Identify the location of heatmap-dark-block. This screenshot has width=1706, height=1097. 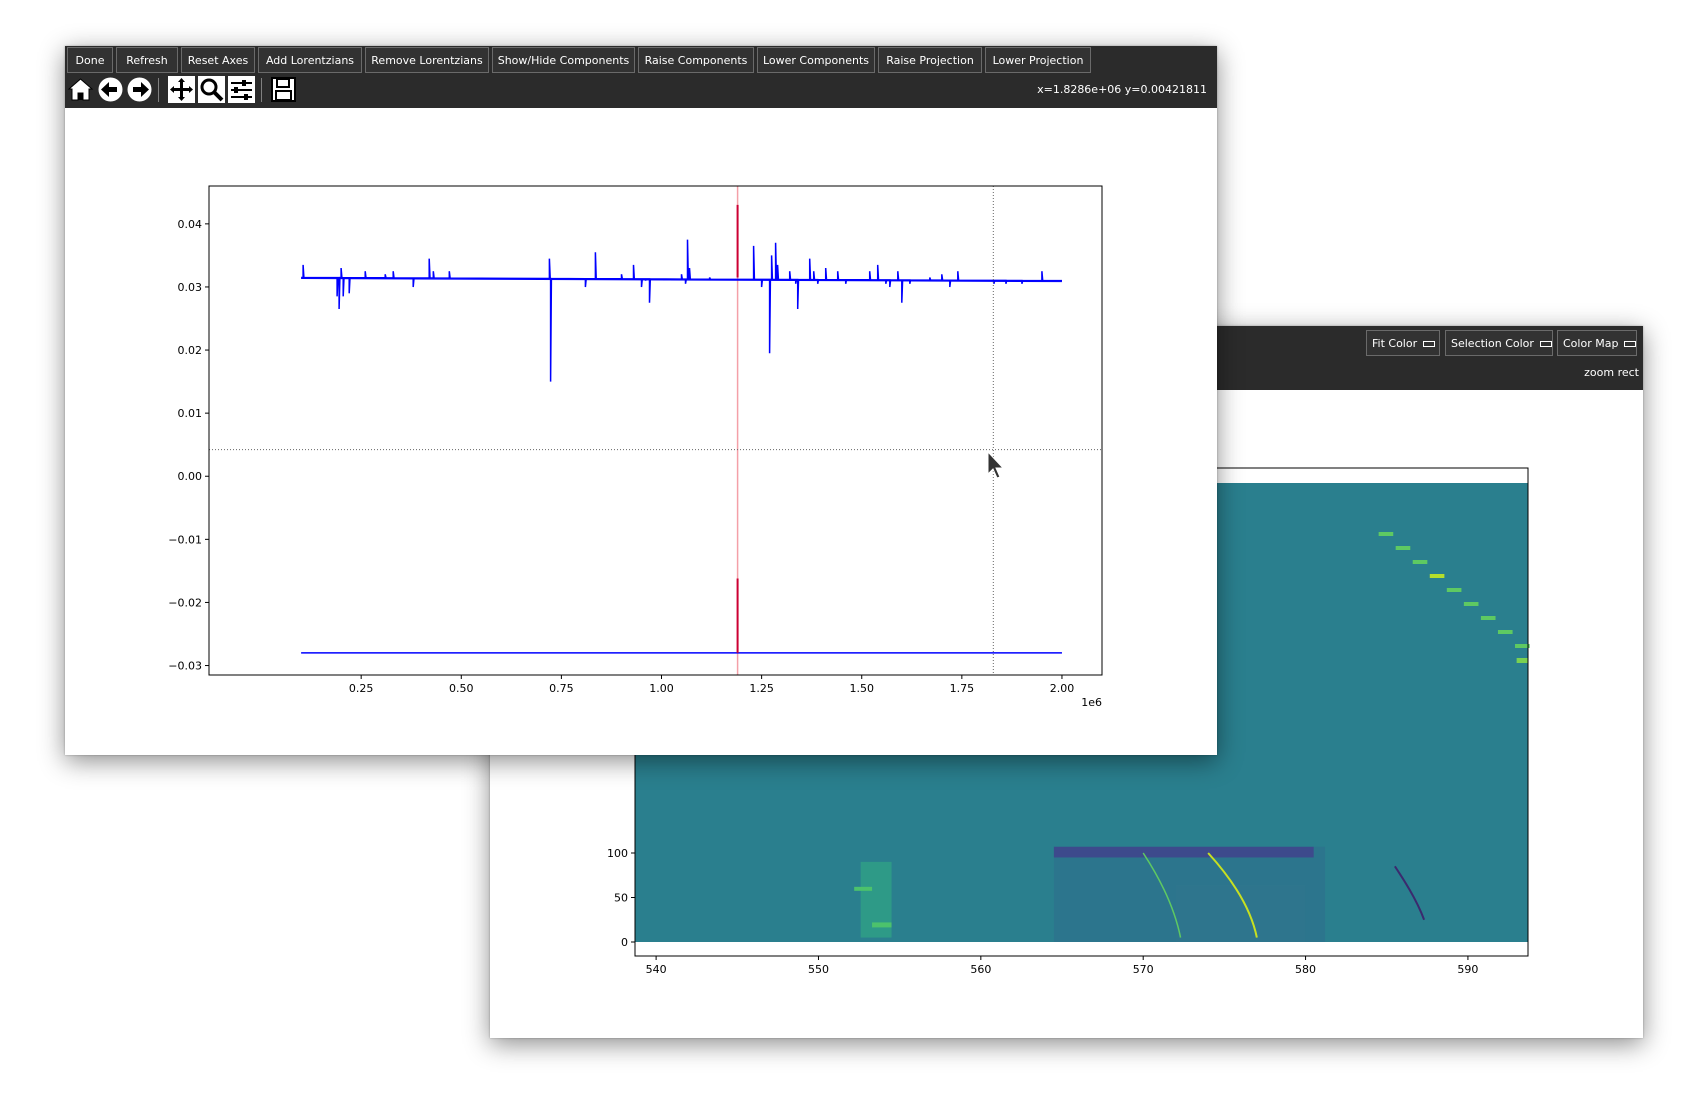
(1183, 852).